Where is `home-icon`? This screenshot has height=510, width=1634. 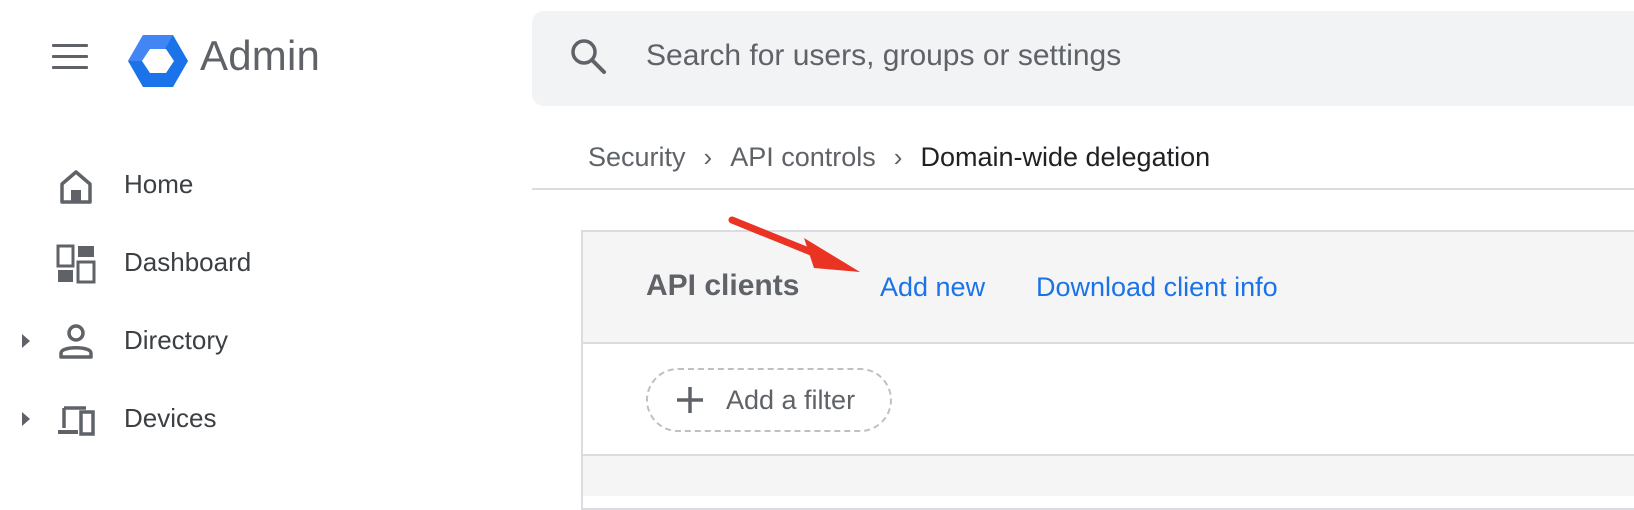
home-icon is located at coordinates (76, 187).